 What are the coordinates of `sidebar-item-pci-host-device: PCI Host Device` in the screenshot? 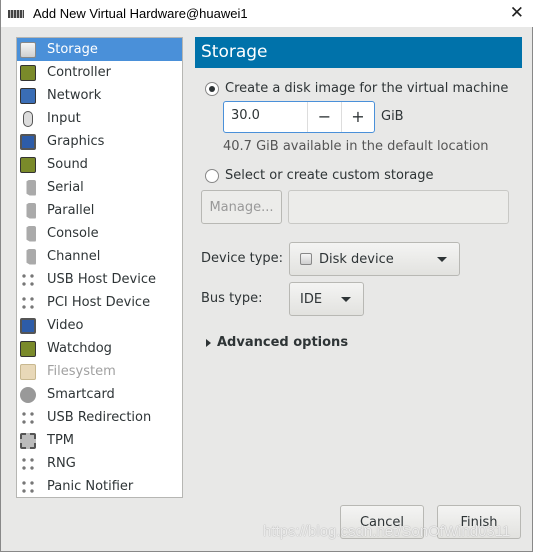 It's located at (99, 302).